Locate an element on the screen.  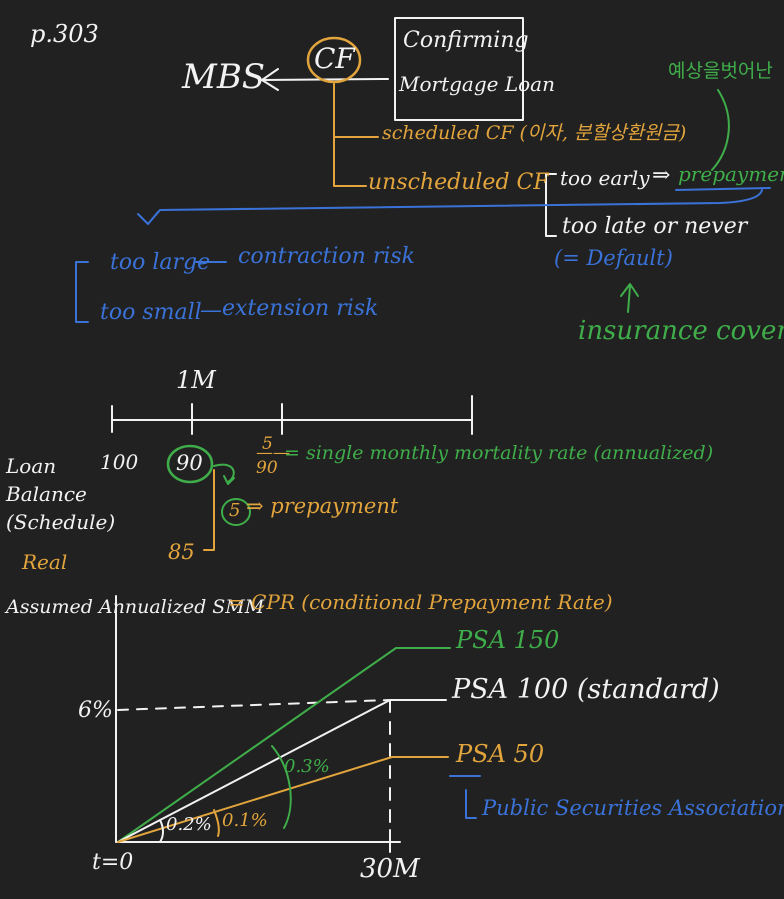
psa100-label: PSA 100 (standard) is located at coordinates (586, 689).